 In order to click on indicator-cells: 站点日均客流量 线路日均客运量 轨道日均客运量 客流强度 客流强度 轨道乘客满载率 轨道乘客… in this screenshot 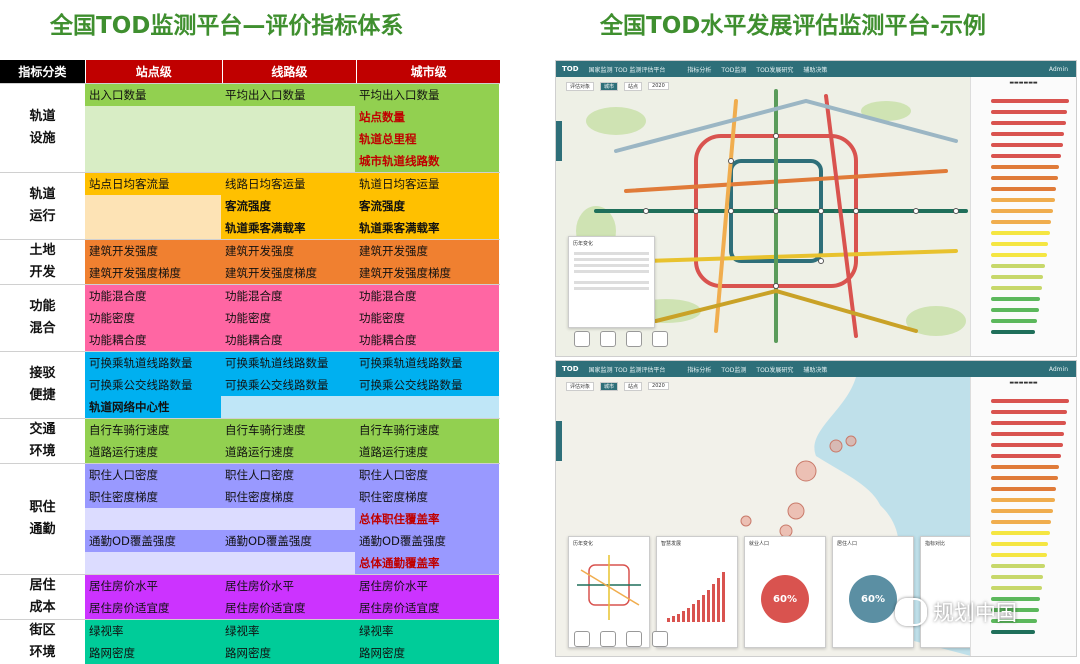, I will do `click(292, 206)`.